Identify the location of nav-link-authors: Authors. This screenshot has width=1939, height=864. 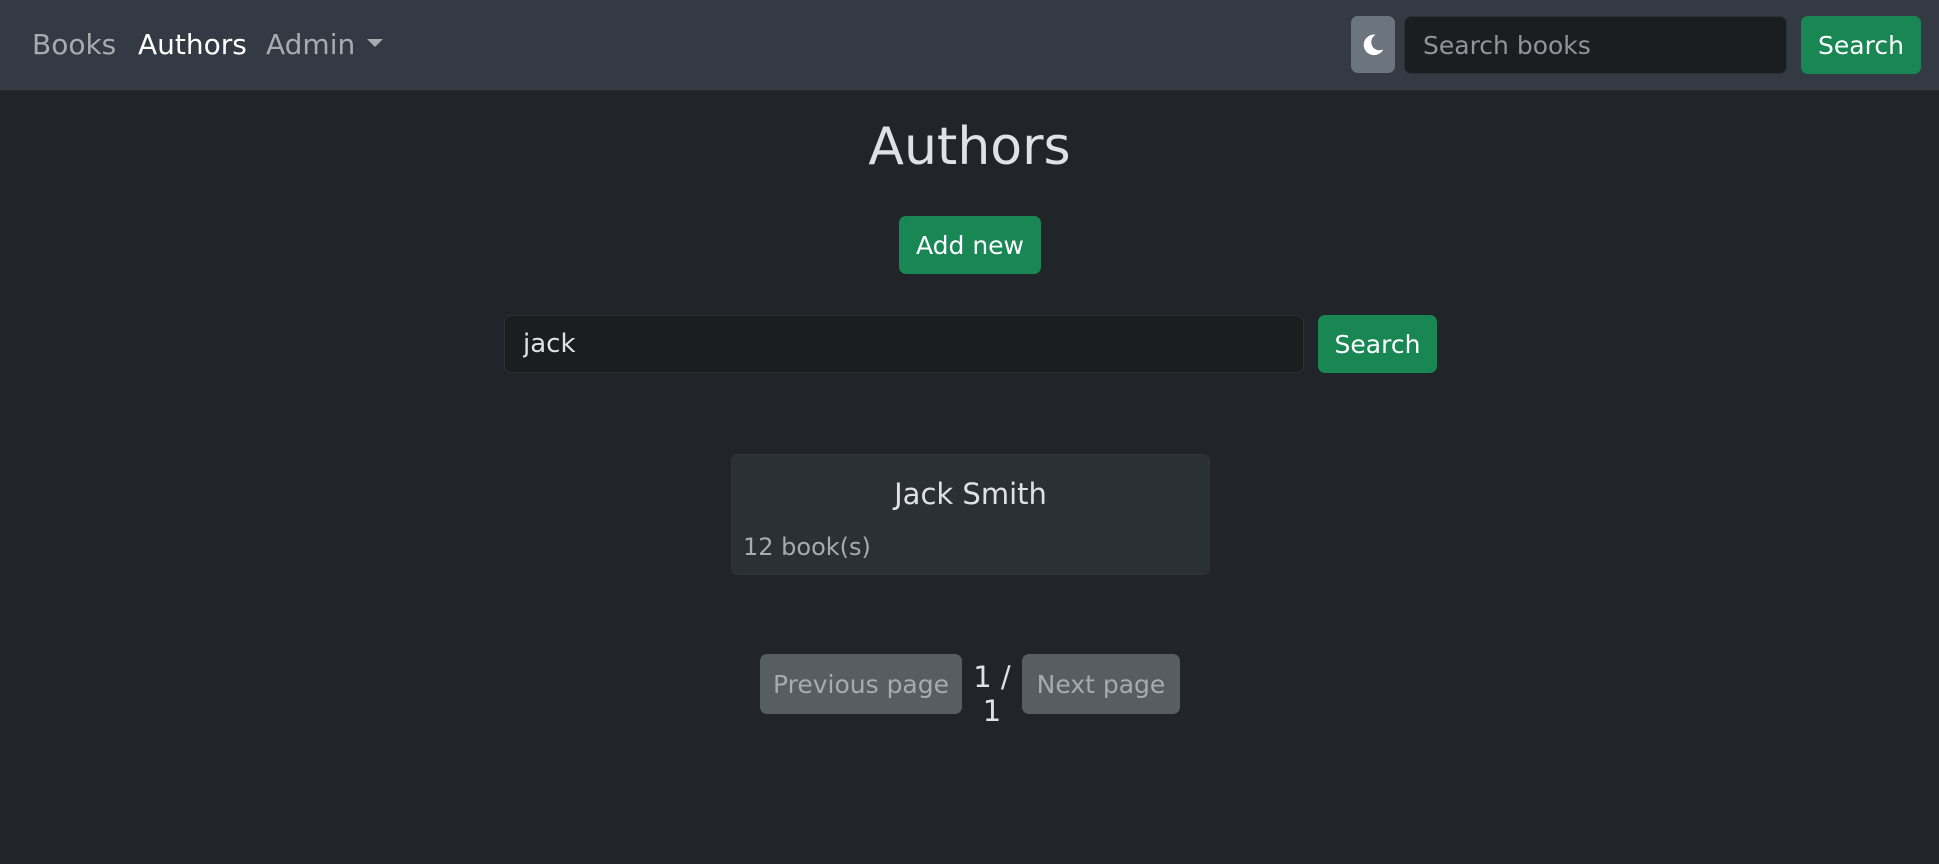
(192, 45).